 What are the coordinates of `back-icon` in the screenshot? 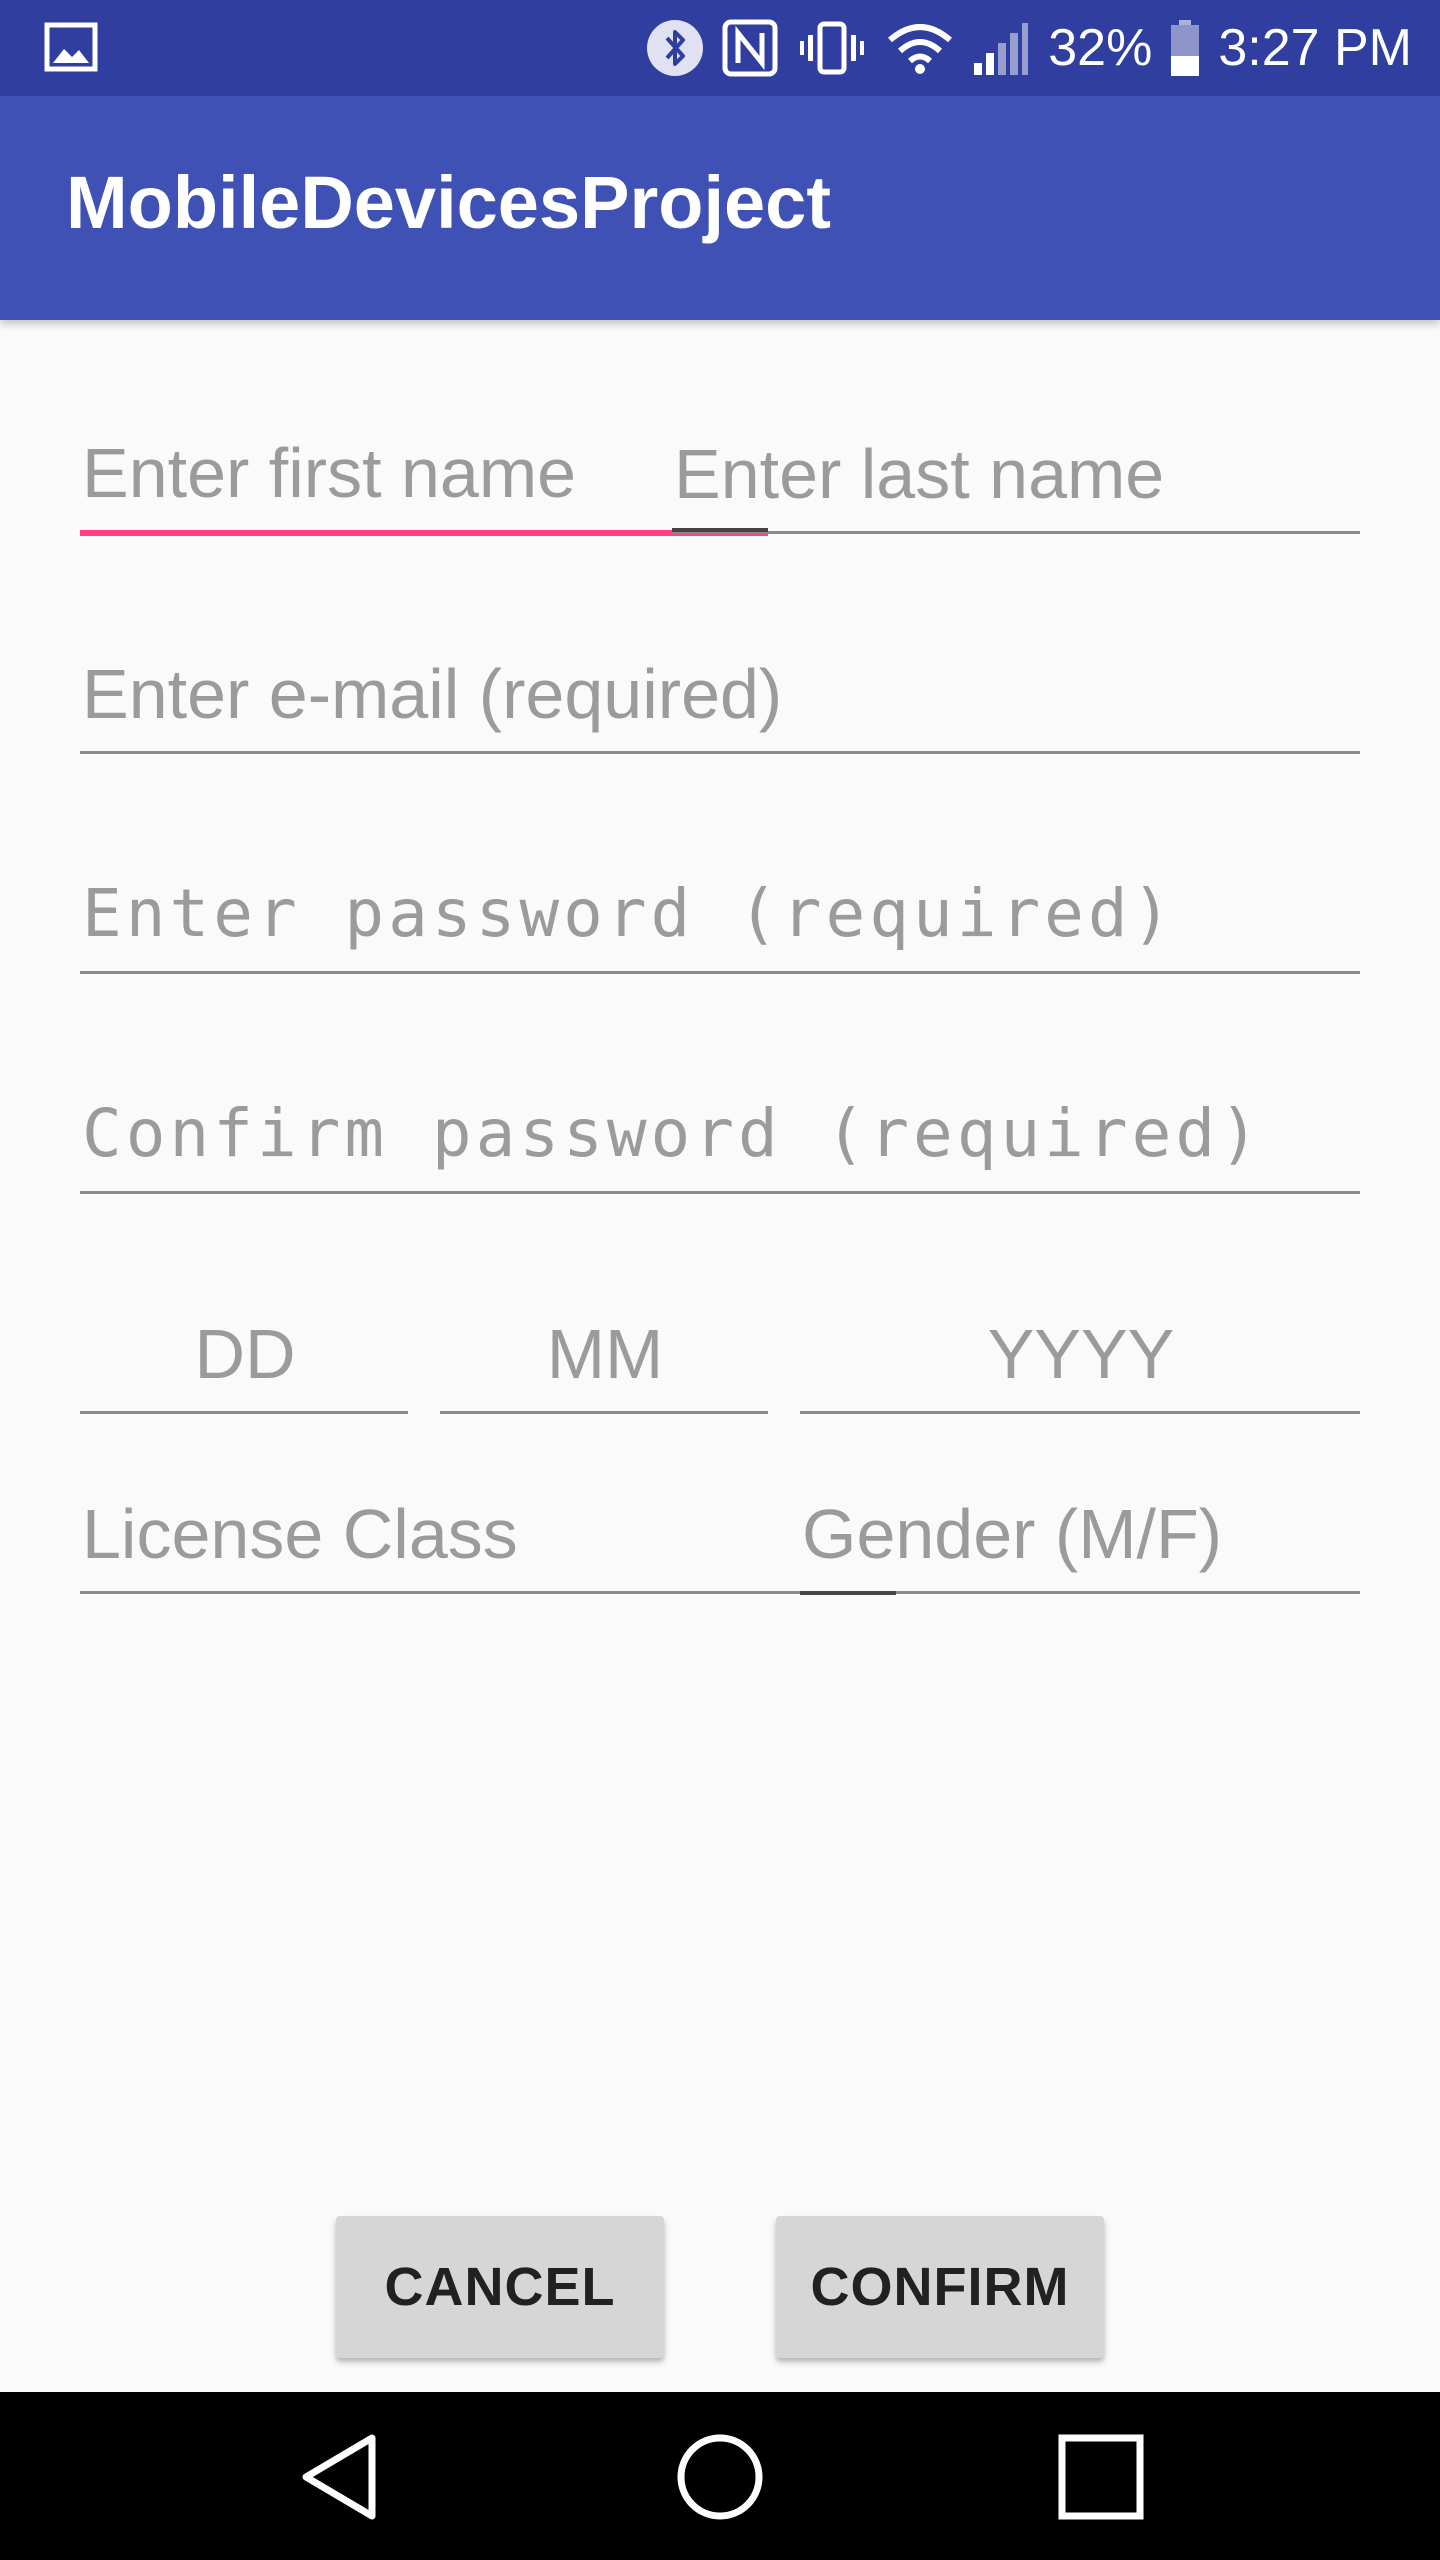 It's located at (339, 2477).